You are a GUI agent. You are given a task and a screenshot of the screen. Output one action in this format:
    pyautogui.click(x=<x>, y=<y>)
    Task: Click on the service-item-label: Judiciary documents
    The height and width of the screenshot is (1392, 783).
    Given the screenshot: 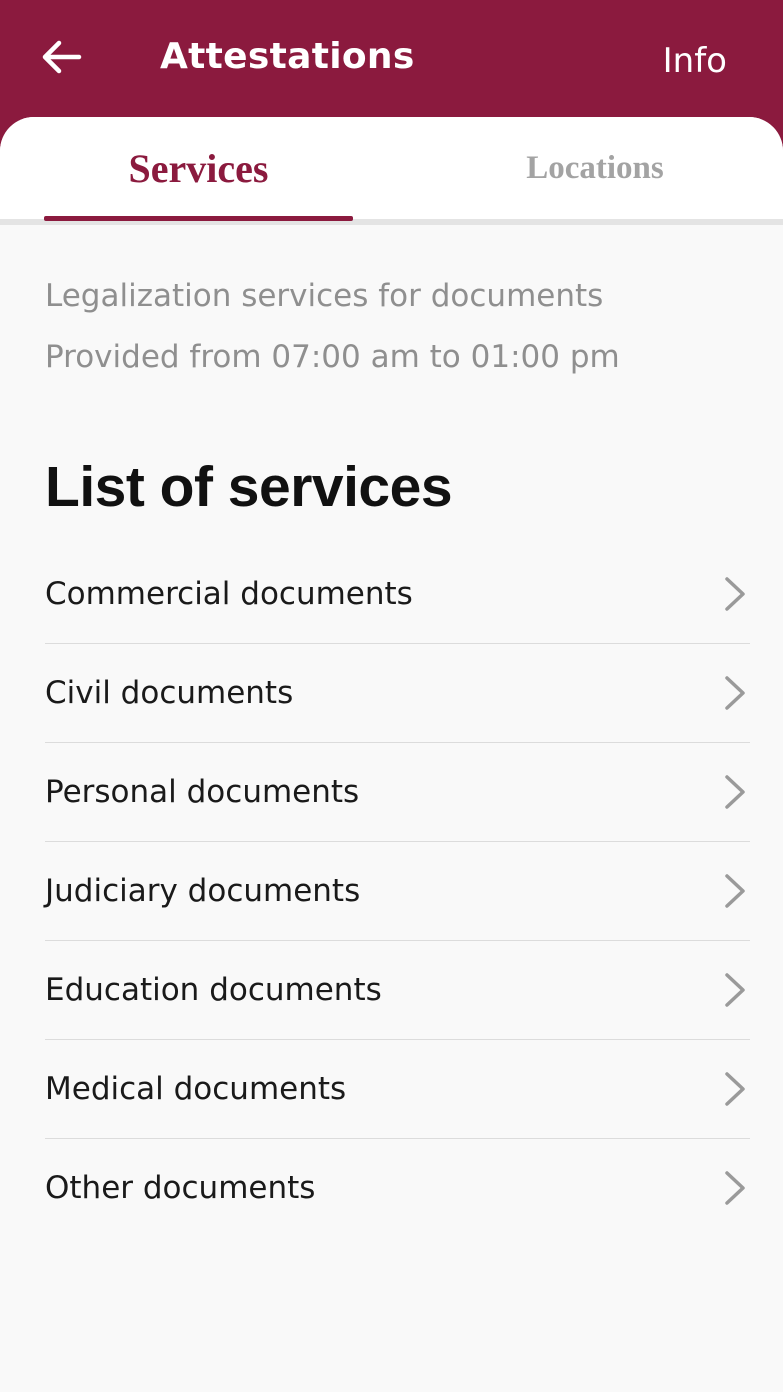 What is the action you would take?
    pyautogui.click(x=203, y=891)
    